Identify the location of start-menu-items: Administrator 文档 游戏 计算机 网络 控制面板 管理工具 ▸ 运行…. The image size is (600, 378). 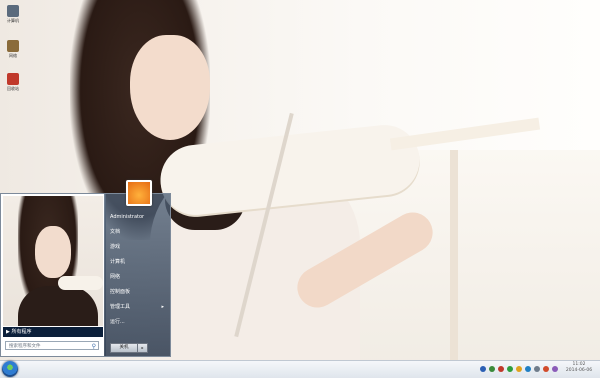
(138, 270).